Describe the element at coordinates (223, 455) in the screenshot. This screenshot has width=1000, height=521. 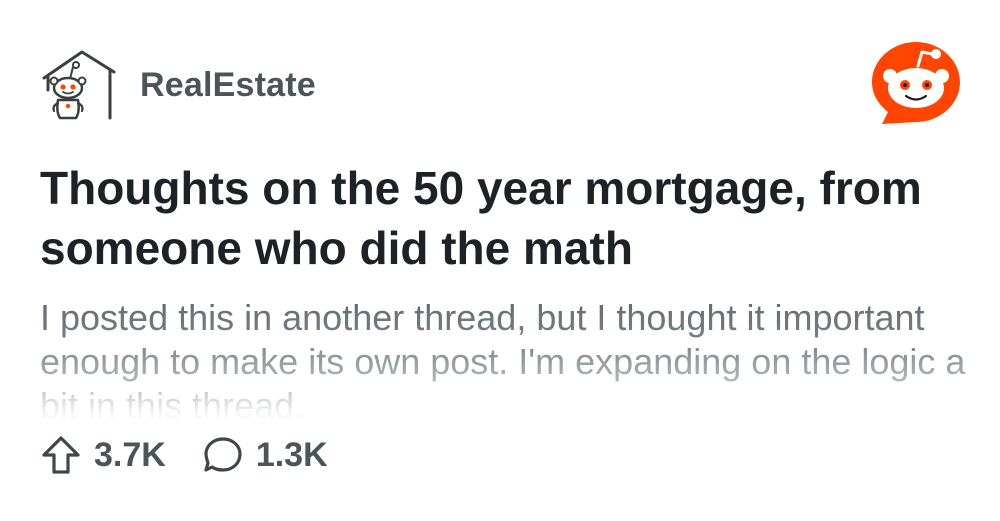
I see `comment-bubble-icon` at that location.